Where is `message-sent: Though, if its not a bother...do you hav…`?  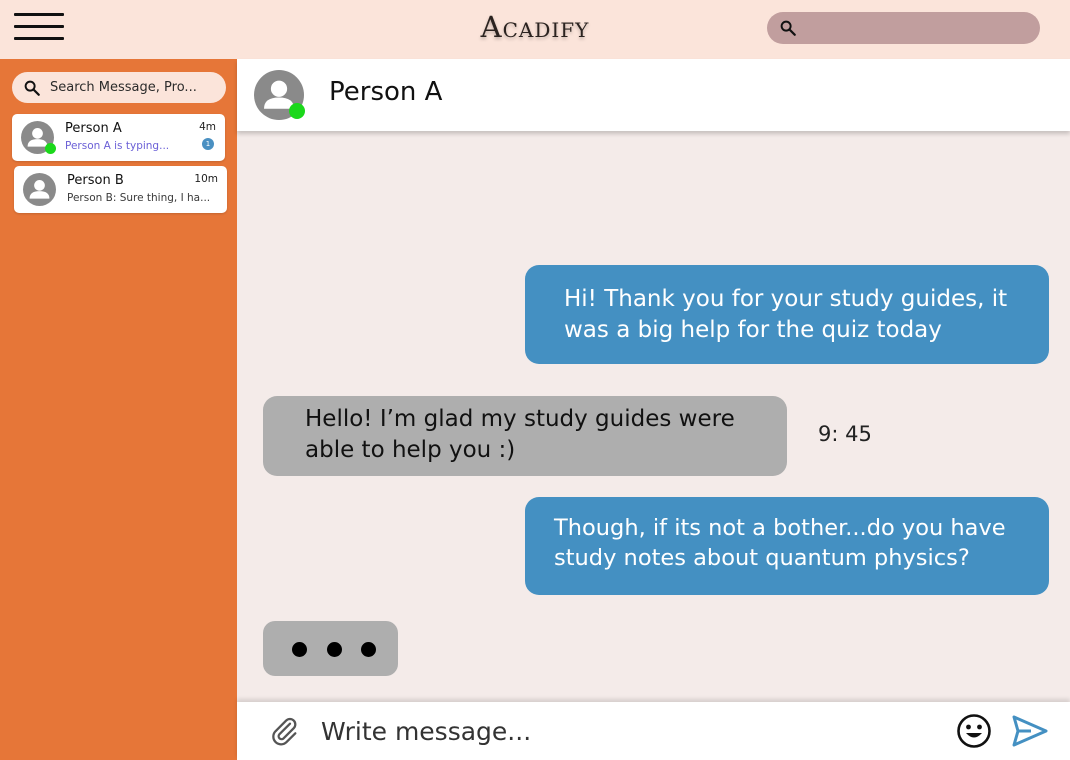 message-sent: Though, if its not a bother...do you hav… is located at coordinates (787, 546).